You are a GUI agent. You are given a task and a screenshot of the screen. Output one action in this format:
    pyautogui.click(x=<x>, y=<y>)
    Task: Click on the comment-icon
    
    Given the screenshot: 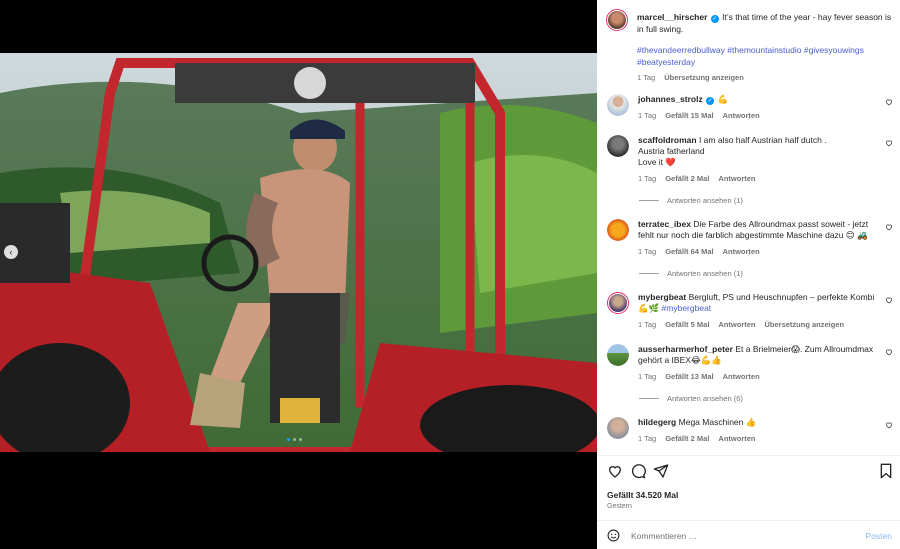 What is the action you would take?
    pyautogui.click(x=638, y=471)
    